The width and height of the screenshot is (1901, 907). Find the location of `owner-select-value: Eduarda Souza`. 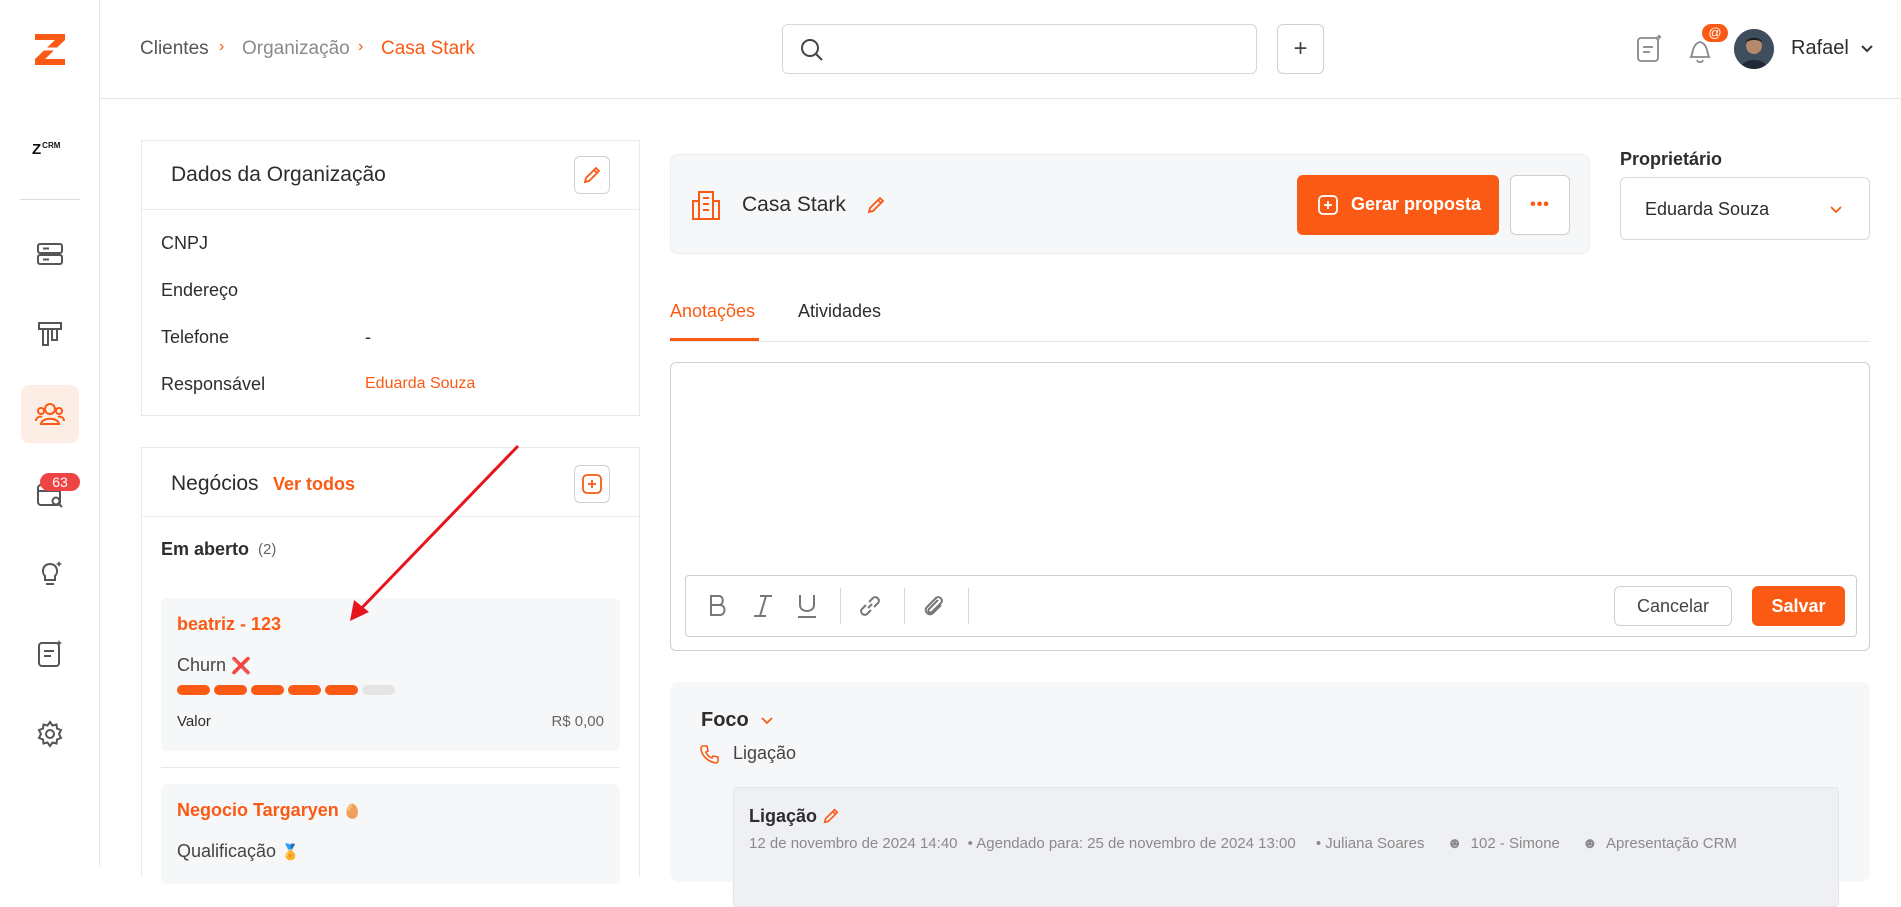

owner-select-value: Eduarda Souza is located at coordinates (1707, 209).